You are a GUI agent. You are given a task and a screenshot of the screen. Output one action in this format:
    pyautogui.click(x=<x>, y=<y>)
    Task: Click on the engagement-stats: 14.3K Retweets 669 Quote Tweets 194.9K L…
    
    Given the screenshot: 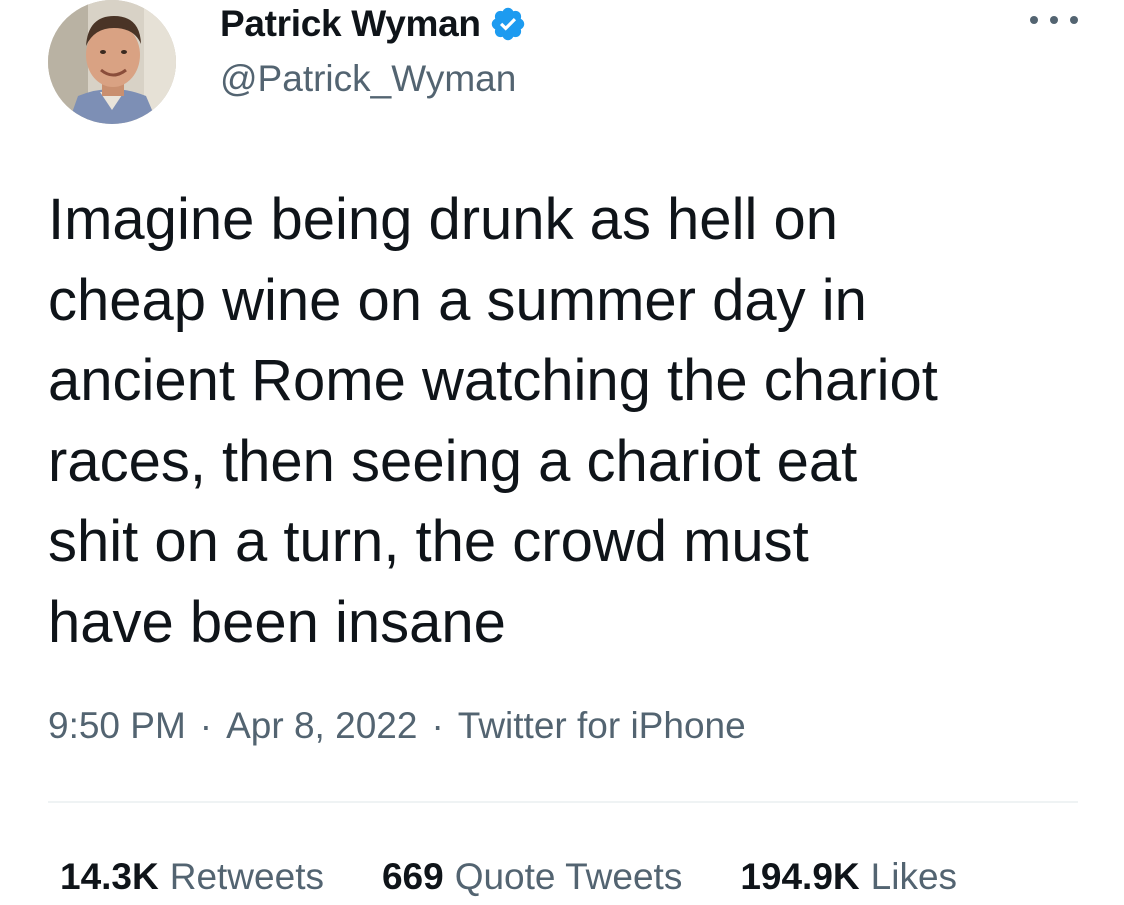 What is the action you would take?
    pyautogui.click(x=563, y=877)
    